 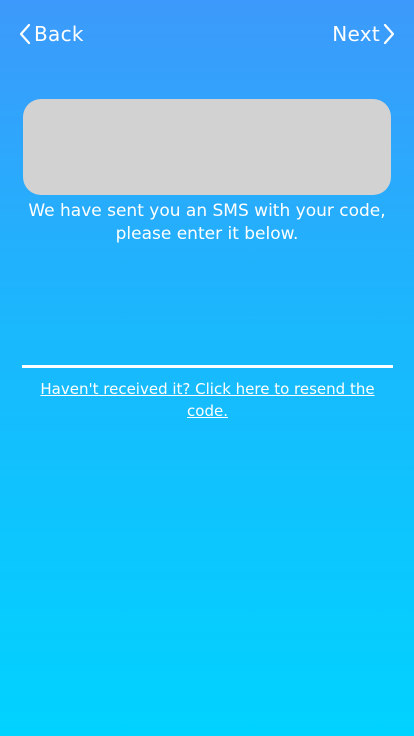 What do you see at coordinates (59, 34) in the screenshot?
I see `back-button-label: Back` at bounding box center [59, 34].